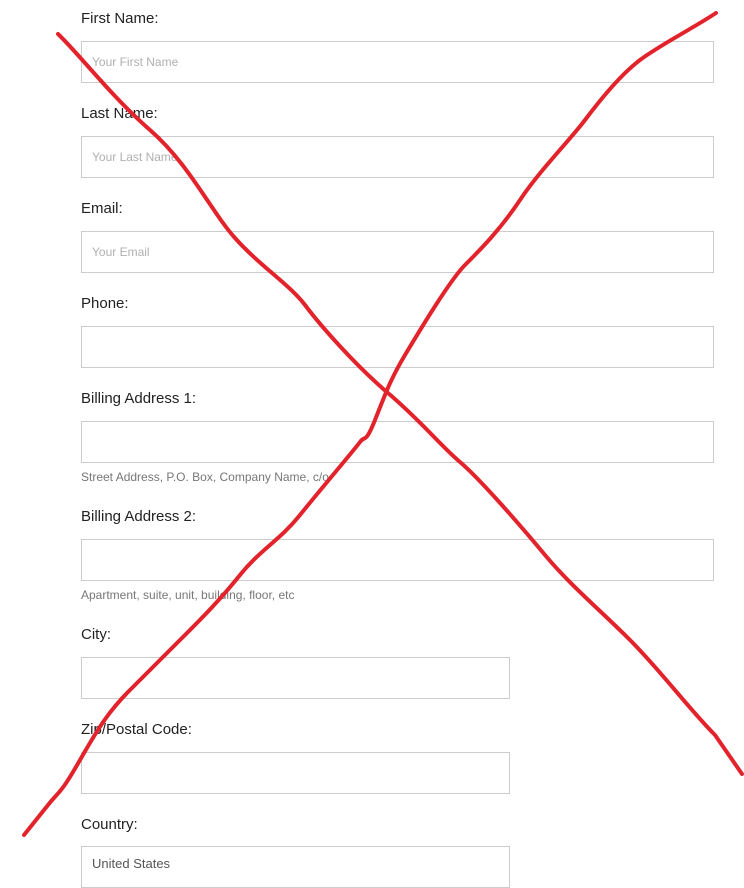  Describe the element at coordinates (397, 157) in the screenshot. I see `last-name-input` at that location.